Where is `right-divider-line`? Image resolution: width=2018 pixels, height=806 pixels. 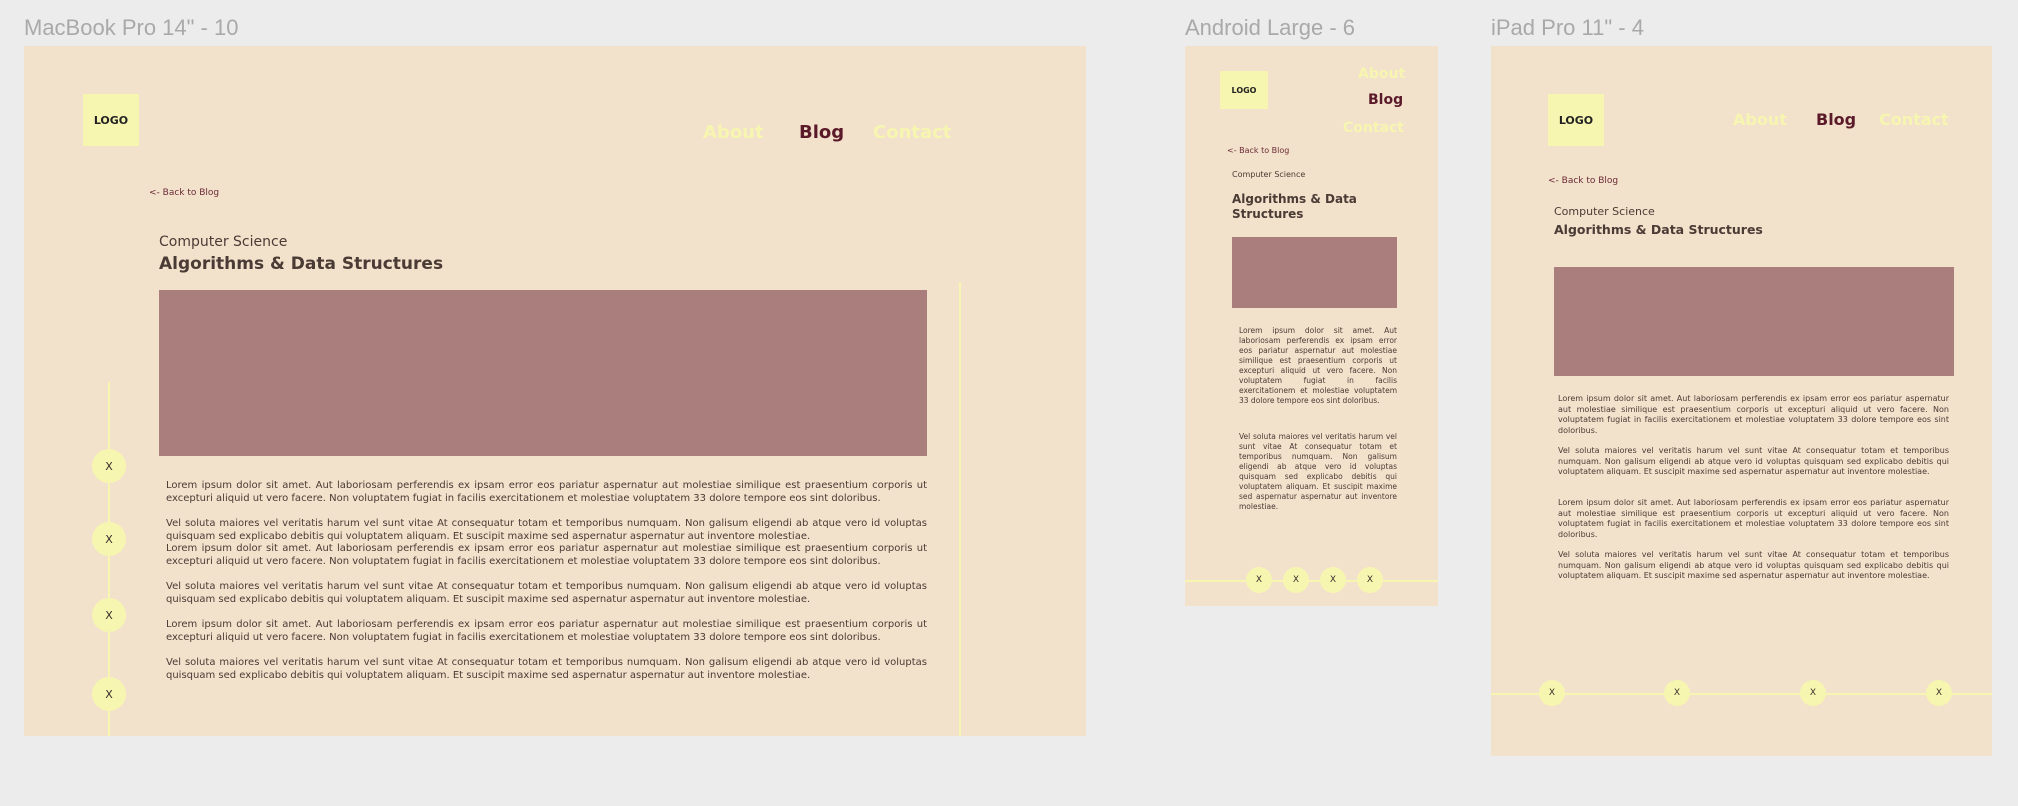 right-divider-line is located at coordinates (960, 509).